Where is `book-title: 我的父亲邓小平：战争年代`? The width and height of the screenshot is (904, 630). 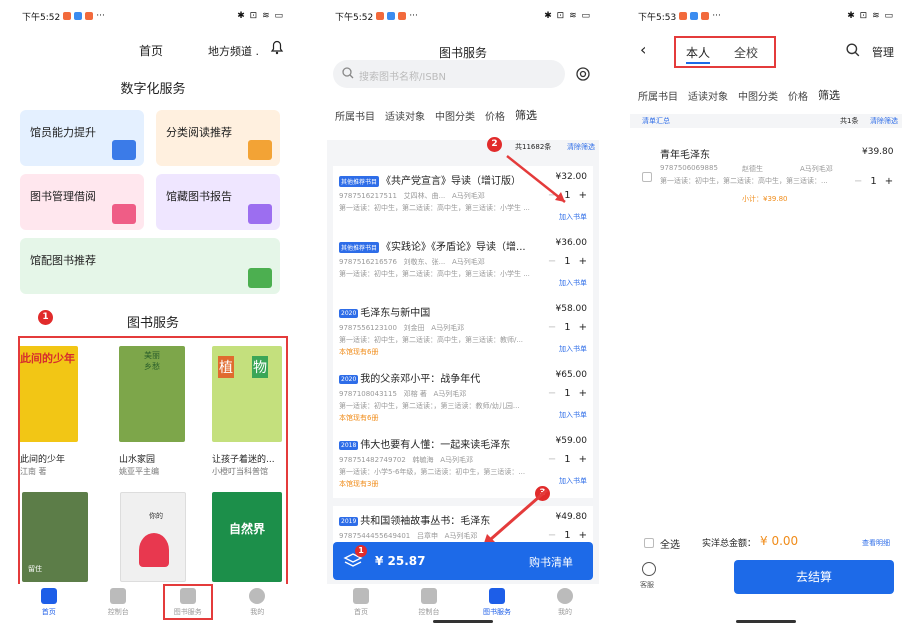 book-title: 我的父亲邓小平：战争年代 is located at coordinates (420, 379).